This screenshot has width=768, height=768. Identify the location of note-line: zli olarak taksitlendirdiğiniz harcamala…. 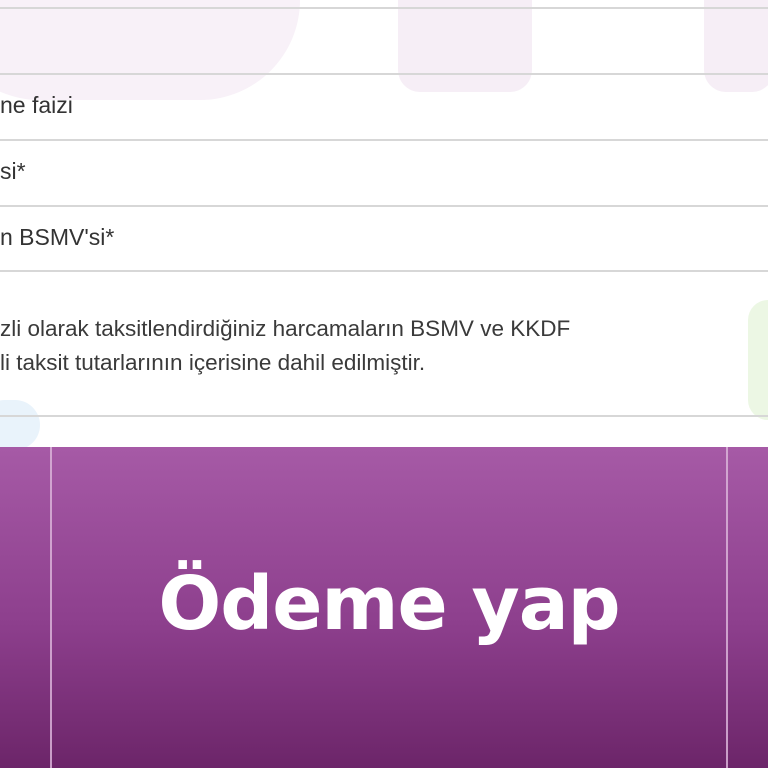
(285, 328).